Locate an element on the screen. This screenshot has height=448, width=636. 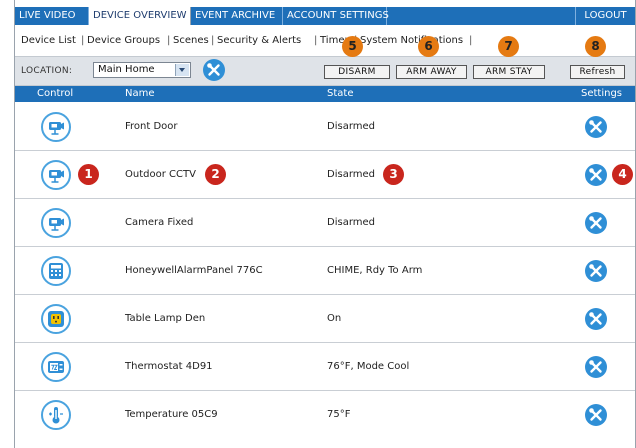
arm-away-button: ARM AWAY is located at coordinates (431, 72).